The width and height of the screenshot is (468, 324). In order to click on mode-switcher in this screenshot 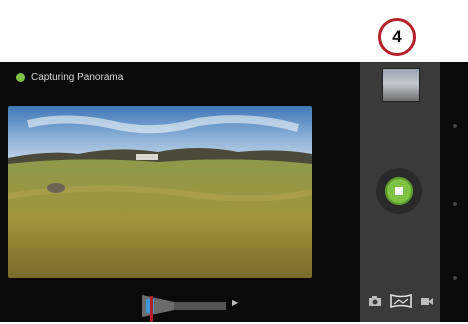, I will do `click(401, 301)`.